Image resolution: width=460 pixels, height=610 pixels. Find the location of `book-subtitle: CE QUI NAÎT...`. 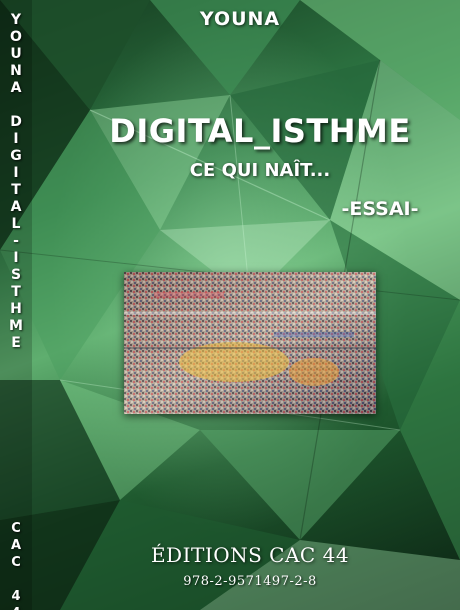

book-subtitle: CE QUI NAÎT... is located at coordinates (260, 170).